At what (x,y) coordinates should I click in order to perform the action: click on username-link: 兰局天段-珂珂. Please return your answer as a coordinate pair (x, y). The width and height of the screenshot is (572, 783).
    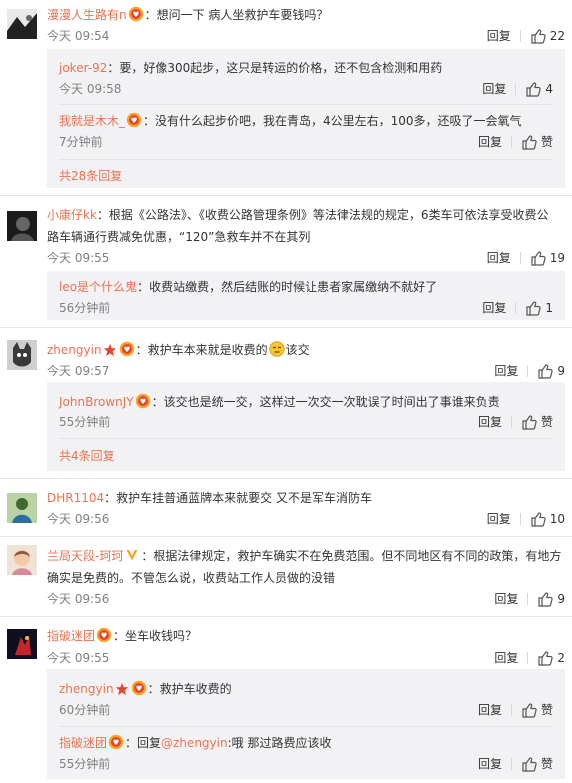
    Looking at the image, I should click on (85, 556).